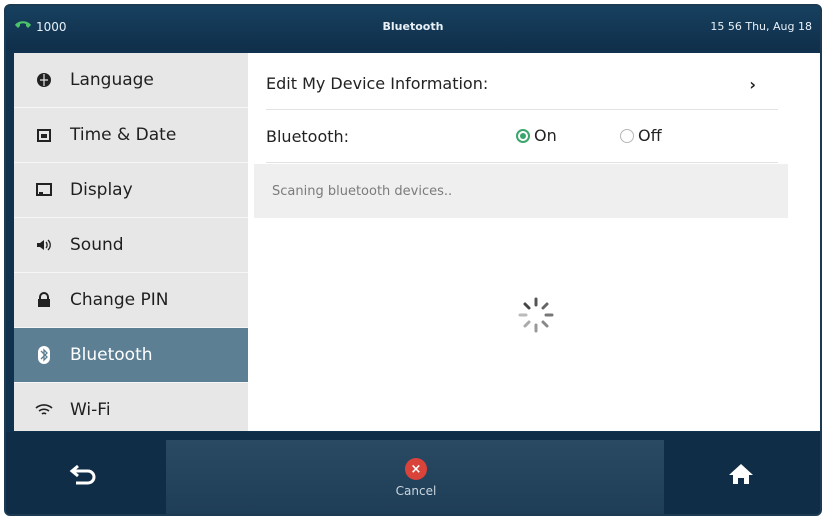 This screenshot has width=824, height=518. I want to click on scan-status-text: Scaning bluetooth devices.., so click(362, 191).